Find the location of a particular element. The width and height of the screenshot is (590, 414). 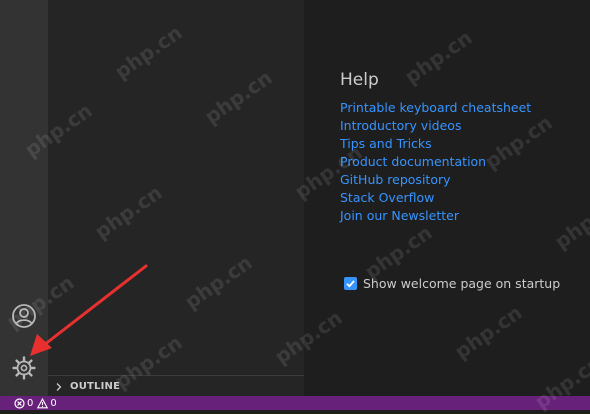

account-icon is located at coordinates (24, 316).